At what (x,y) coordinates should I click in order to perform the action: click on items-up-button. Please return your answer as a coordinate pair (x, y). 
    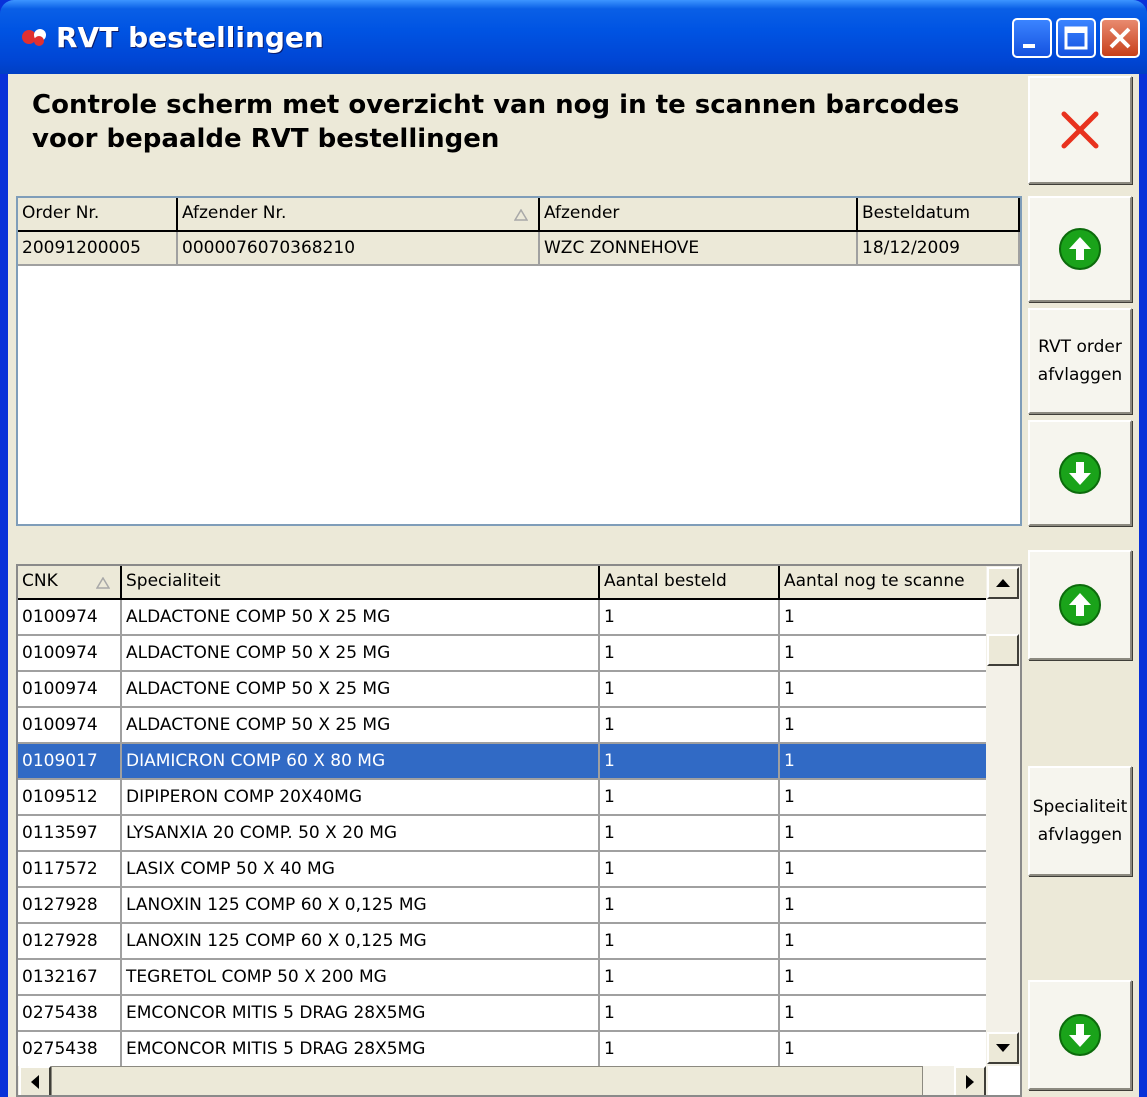
    Looking at the image, I should click on (1080, 605).